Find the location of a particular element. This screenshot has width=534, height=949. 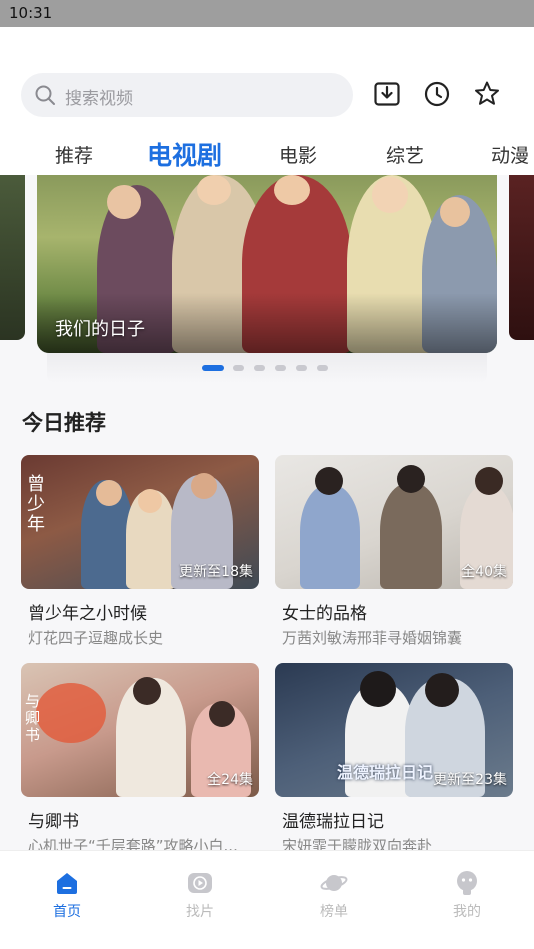

tab-tv-series: 电视剧 is located at coordinates (184, 154).